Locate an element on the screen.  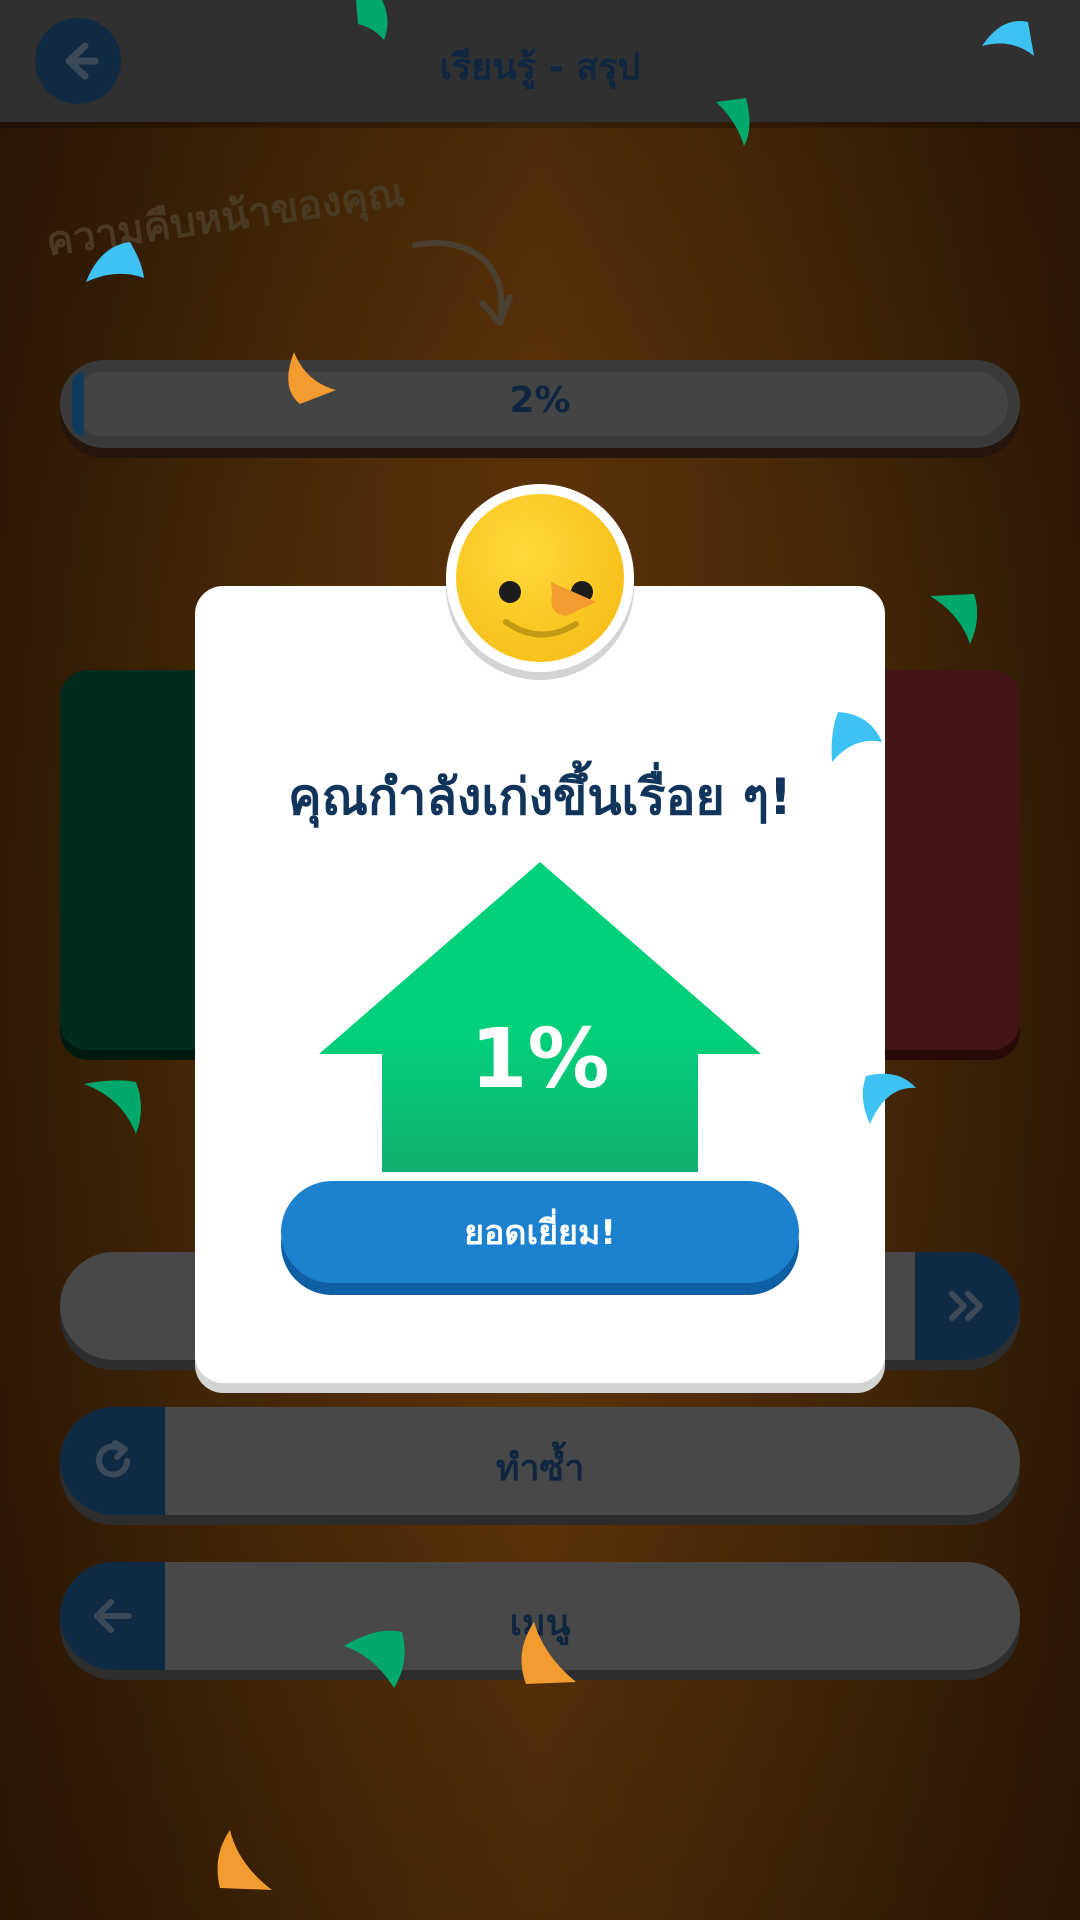
top-bar: เรียนรู้ - สรุป is located at coordinates (540, 61).